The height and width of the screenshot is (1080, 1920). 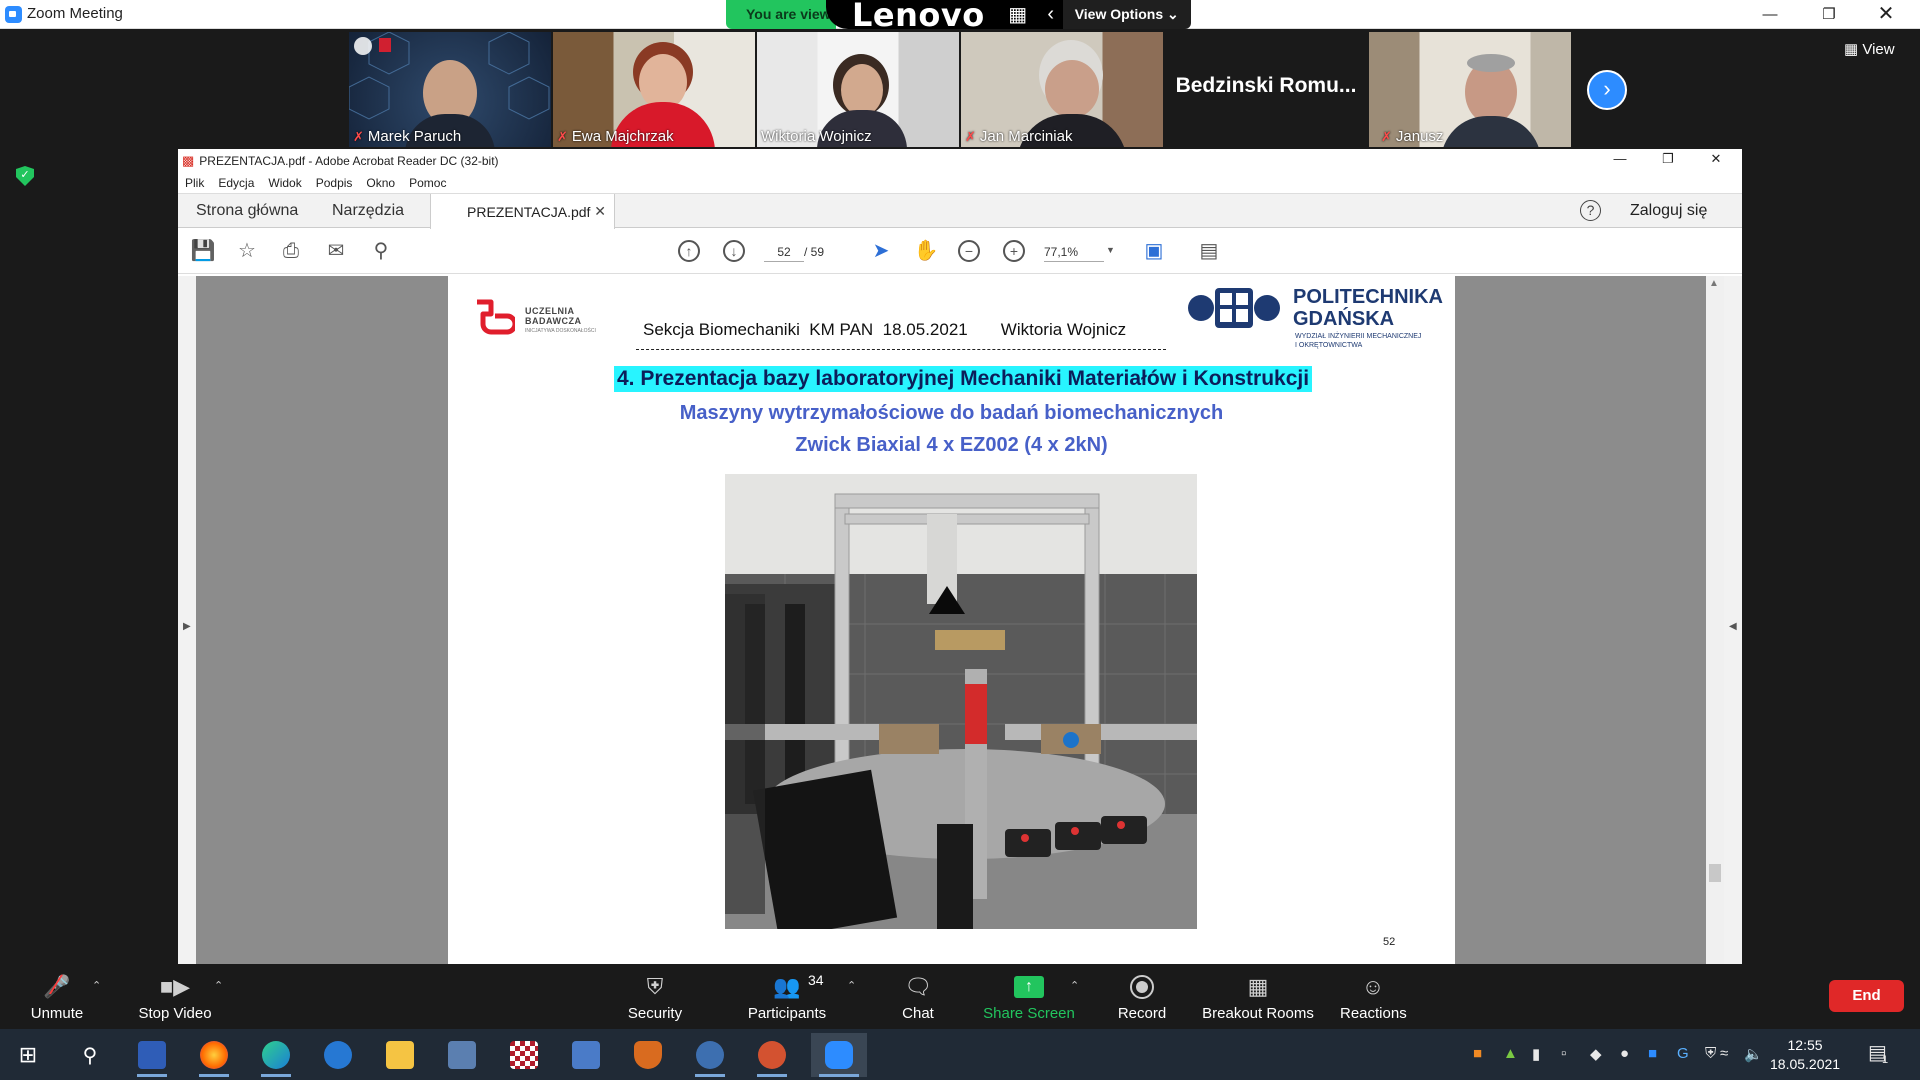 What do you see at coordinates (400, 1055) in the screenshot?
I see `file-explorer-icon` at bounding box center [400, 1055].